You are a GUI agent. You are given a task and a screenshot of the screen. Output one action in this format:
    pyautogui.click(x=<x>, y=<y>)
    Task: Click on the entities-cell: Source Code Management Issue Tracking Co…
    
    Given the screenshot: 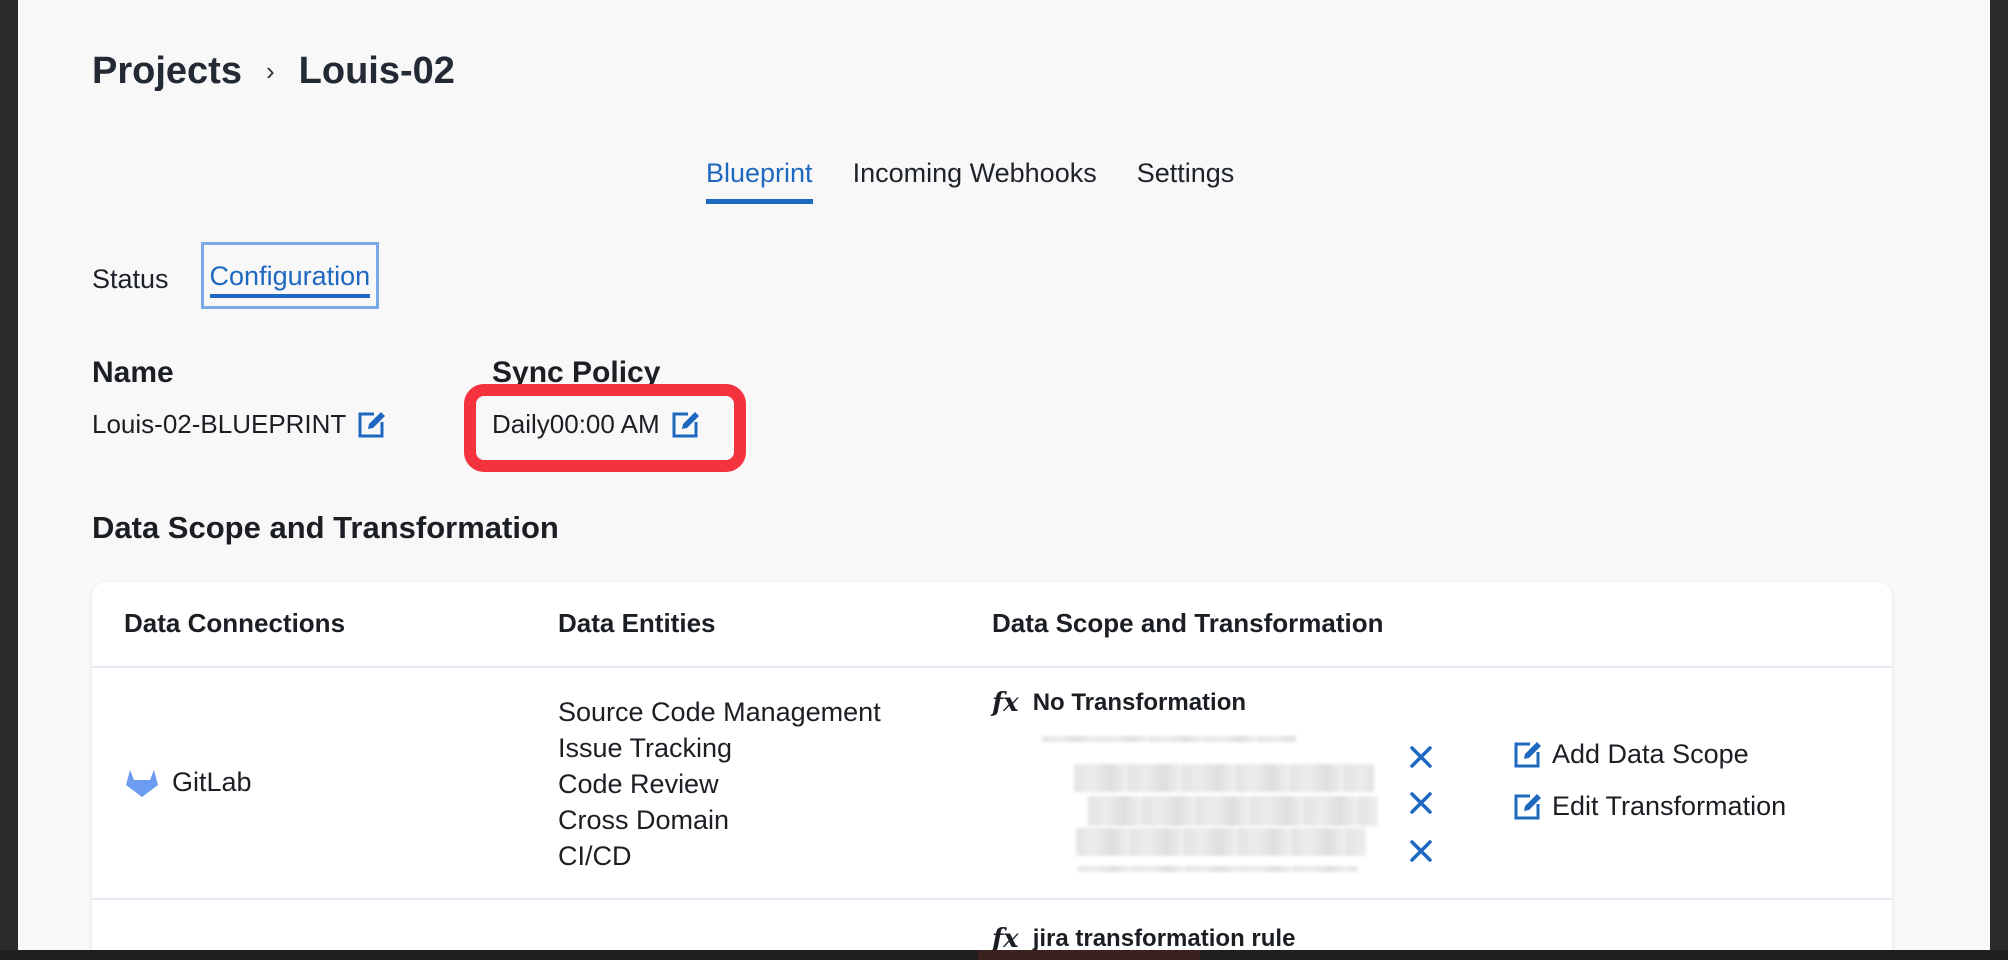 What is the action you would take?
    pyautogui.click(x=719, y=784)
    